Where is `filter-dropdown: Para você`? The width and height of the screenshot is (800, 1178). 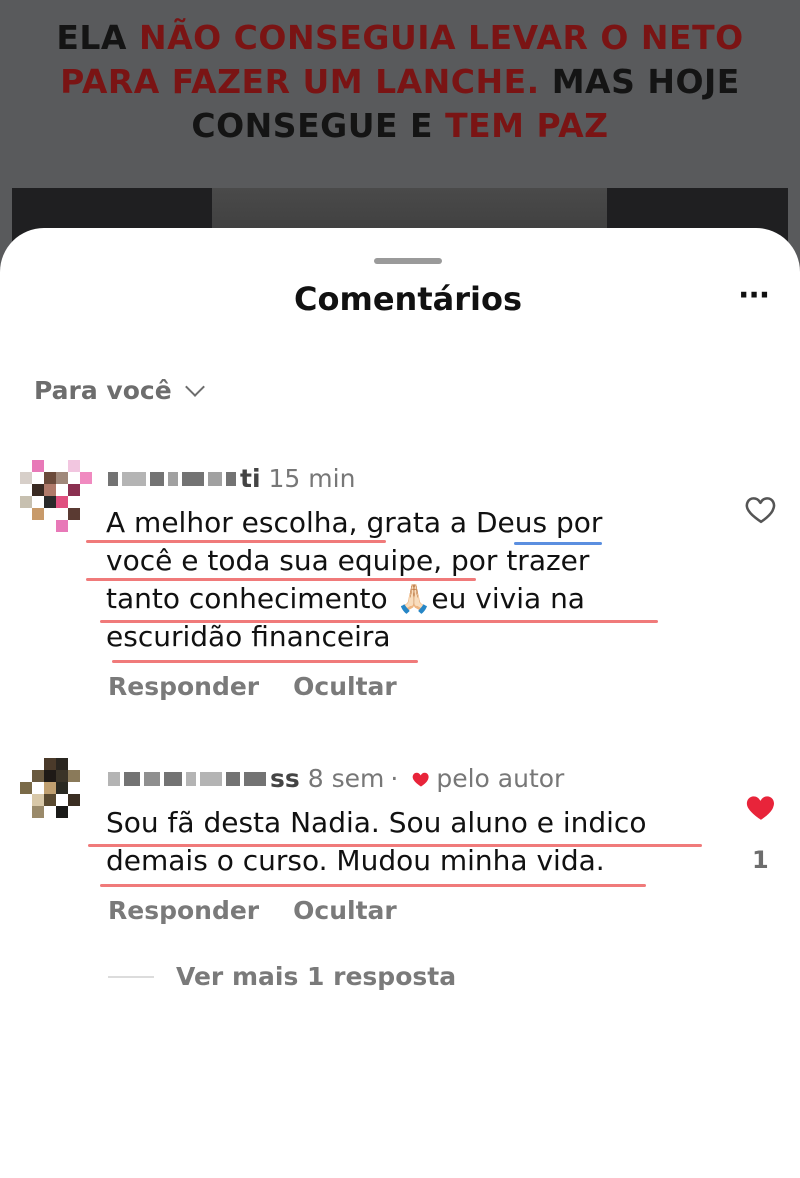
filter-dropdown: Para você is located at coordinates (119, 390).